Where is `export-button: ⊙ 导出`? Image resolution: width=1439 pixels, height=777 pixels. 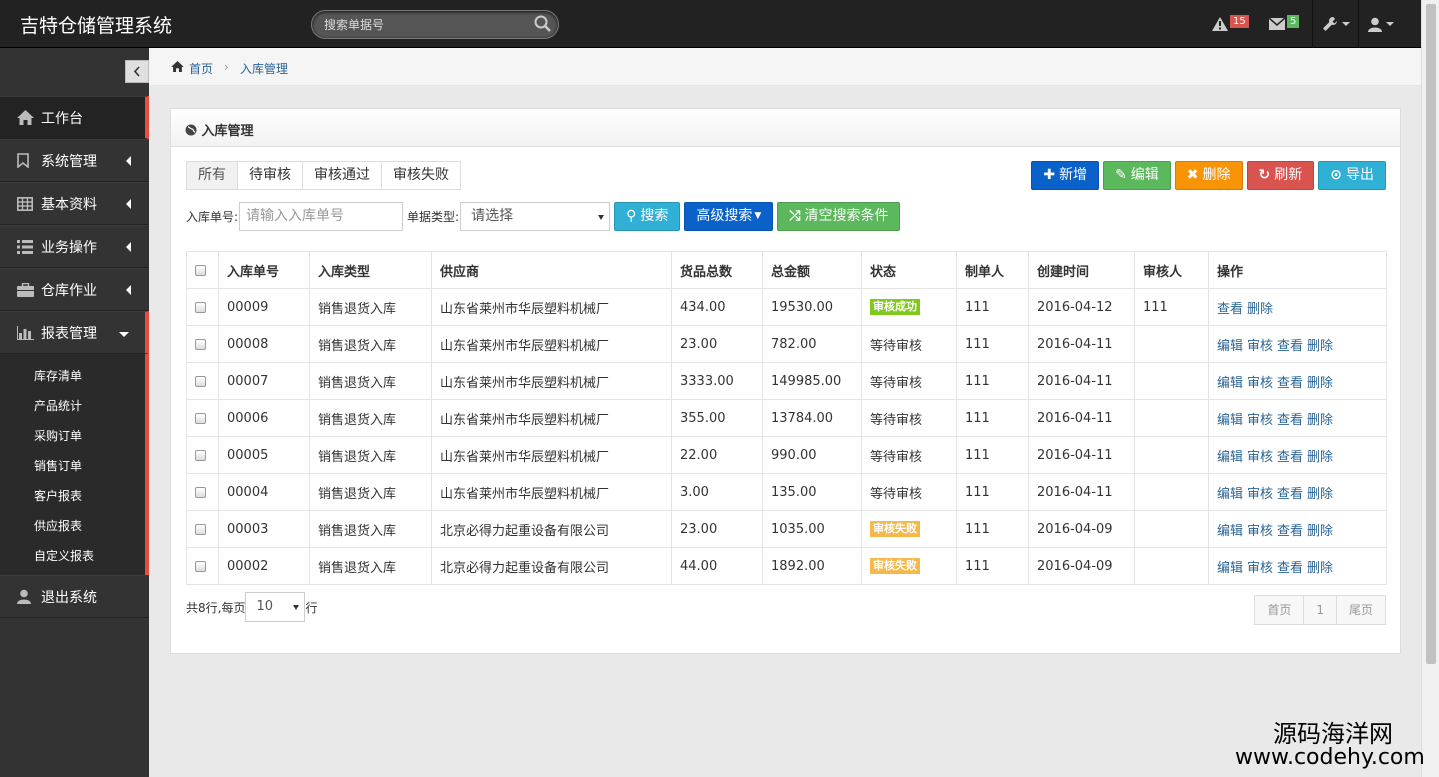
export-button: ⊙ 导出 is located at coordinates (1352, 175).